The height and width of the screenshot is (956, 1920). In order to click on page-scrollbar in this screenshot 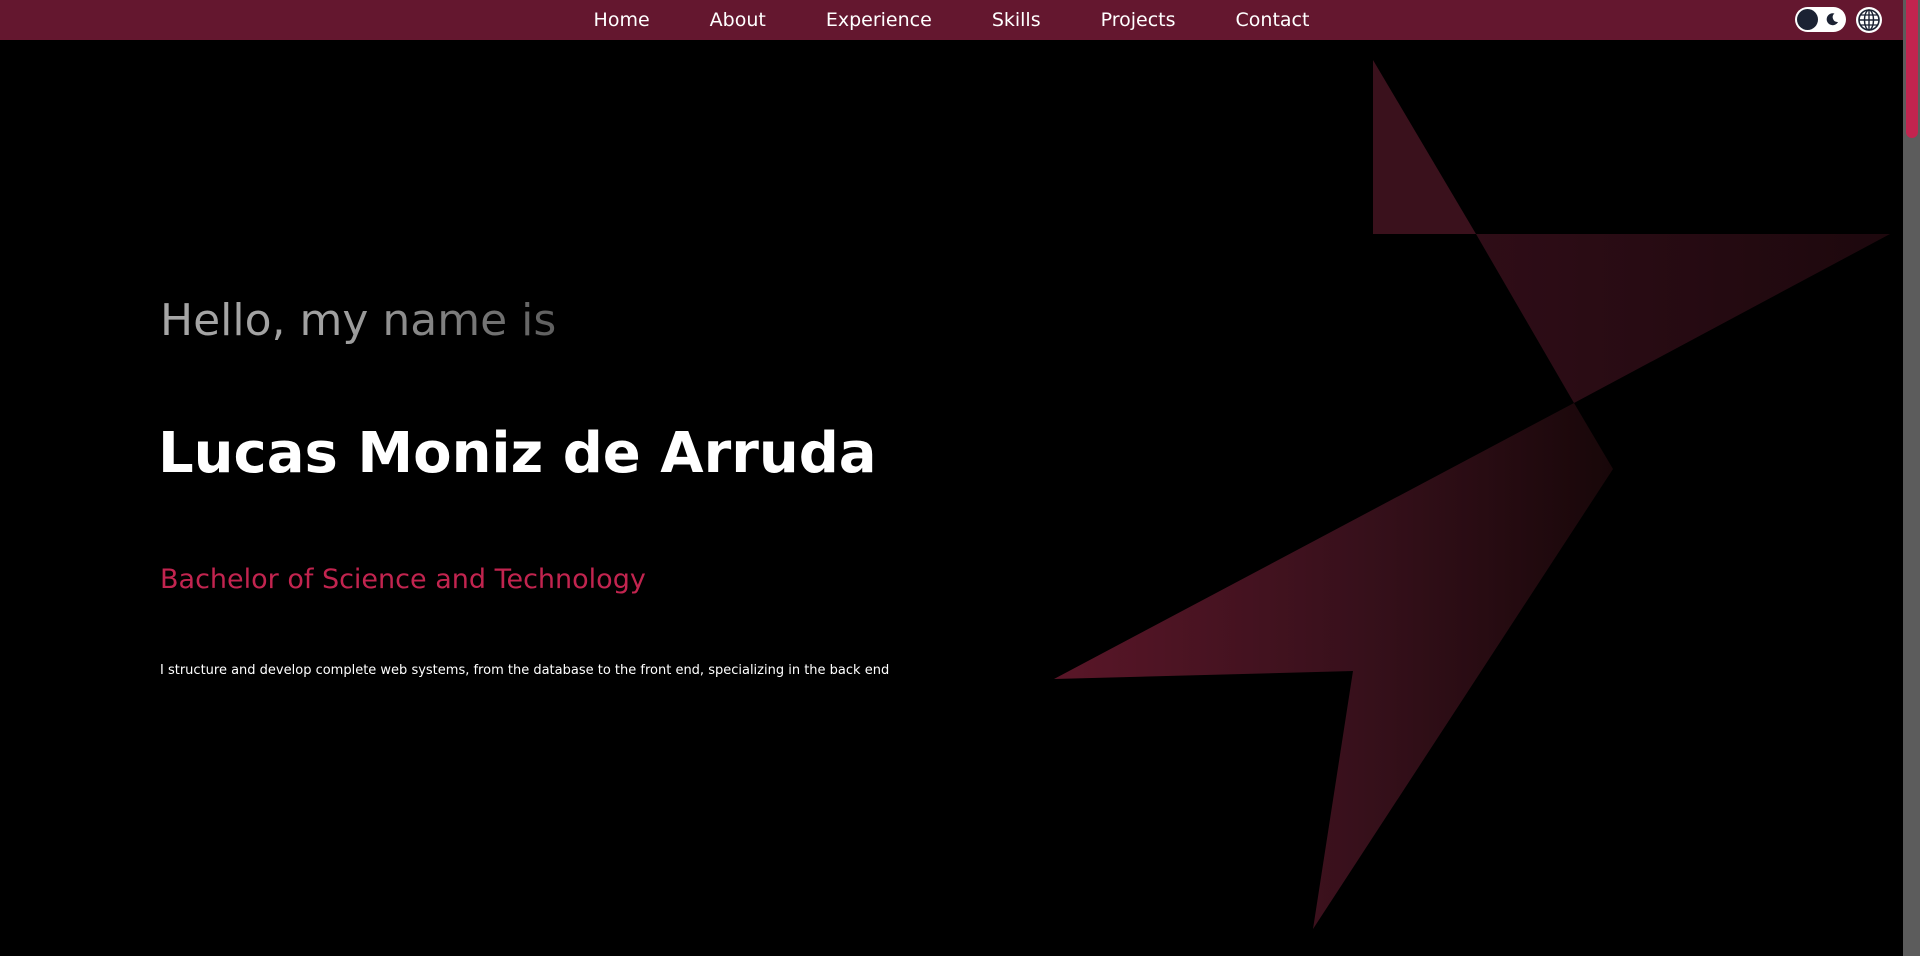, I will do `click(1911, 478)`.